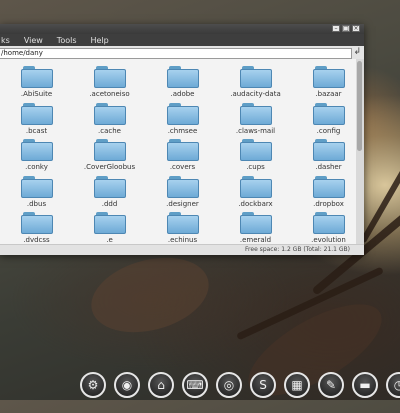  What do you see at coordinates (365, 385) in the screenshot?
I see `folder-icon: ▬` at bounding box center [365, 385].